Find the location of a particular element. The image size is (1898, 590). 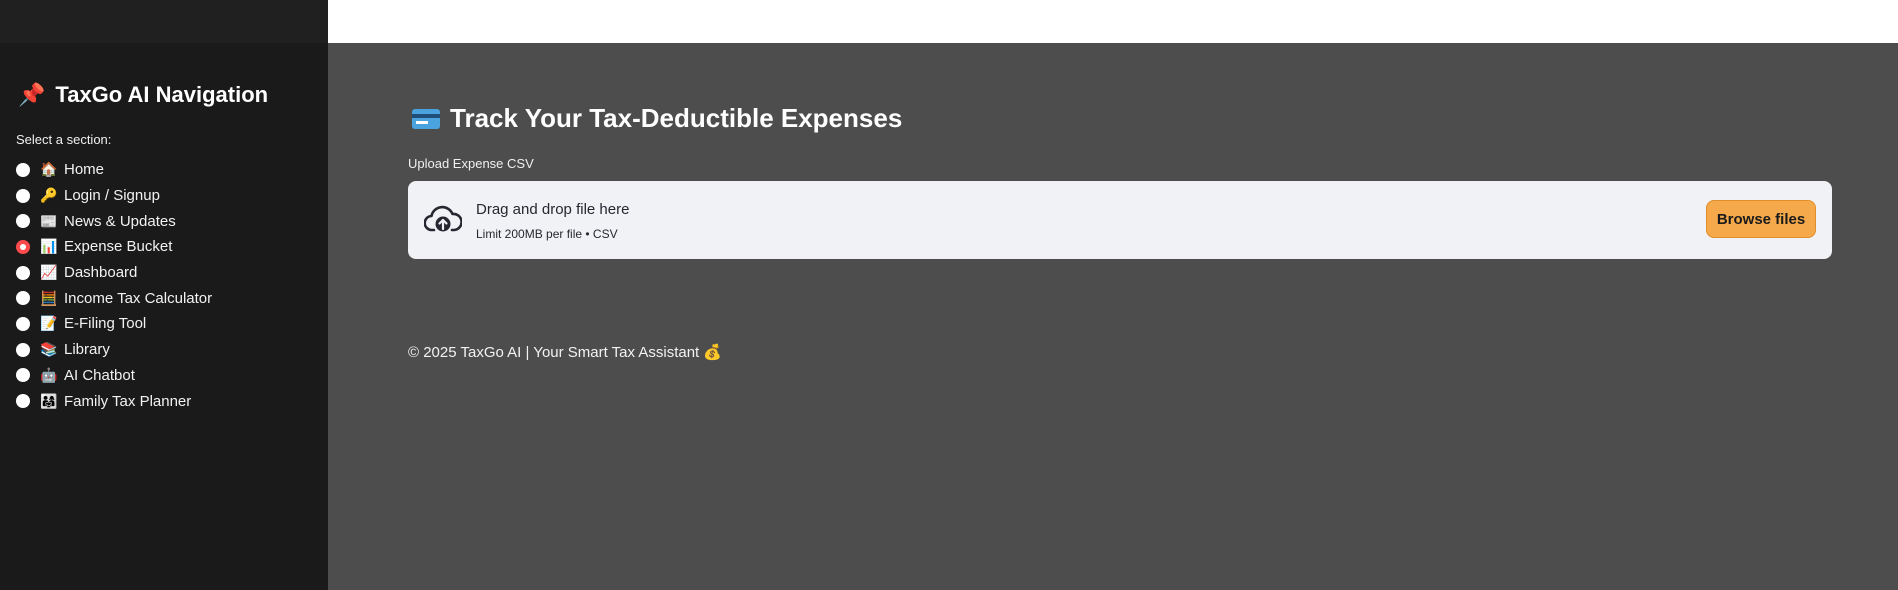

nav-item-ai-chatbot: 🤖 AI Chatbot is located at coordinates (114, 376).